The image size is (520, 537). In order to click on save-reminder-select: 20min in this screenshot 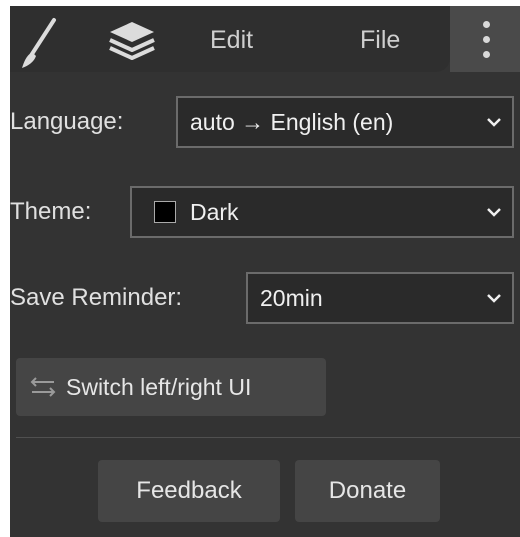, I will do `click(380, 298)`.